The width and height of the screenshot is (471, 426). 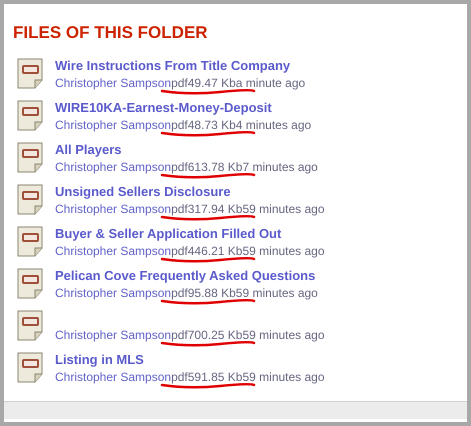 I want to click on file-size: 49.47 Kb, so click(x=212, y=82).